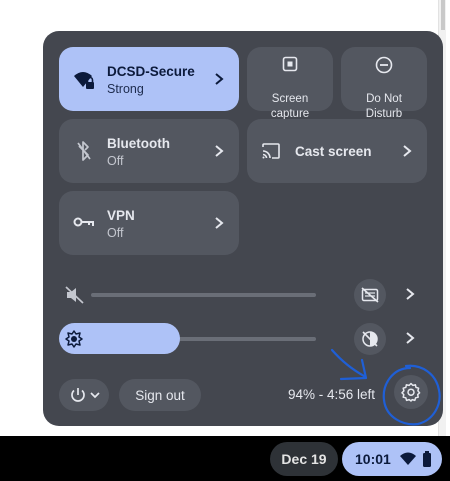  What do you see at coordinates (333, 151) in the screenshot?
I see `cast-title: Cast screen` at bounding box center [333, 151].